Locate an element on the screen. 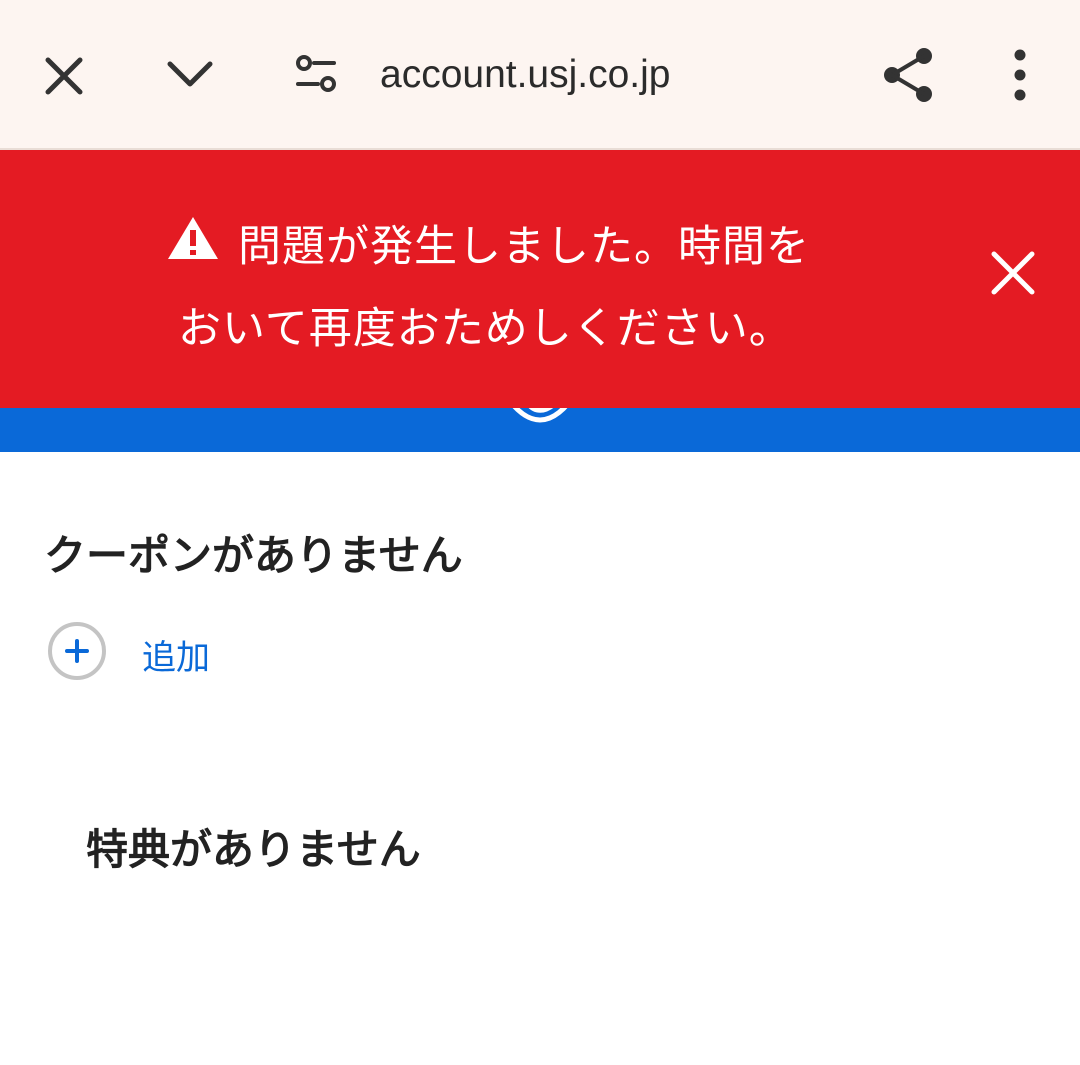 This screenshot has height=1065, width=1080. plus-icon is located at coordinates (77, 651).